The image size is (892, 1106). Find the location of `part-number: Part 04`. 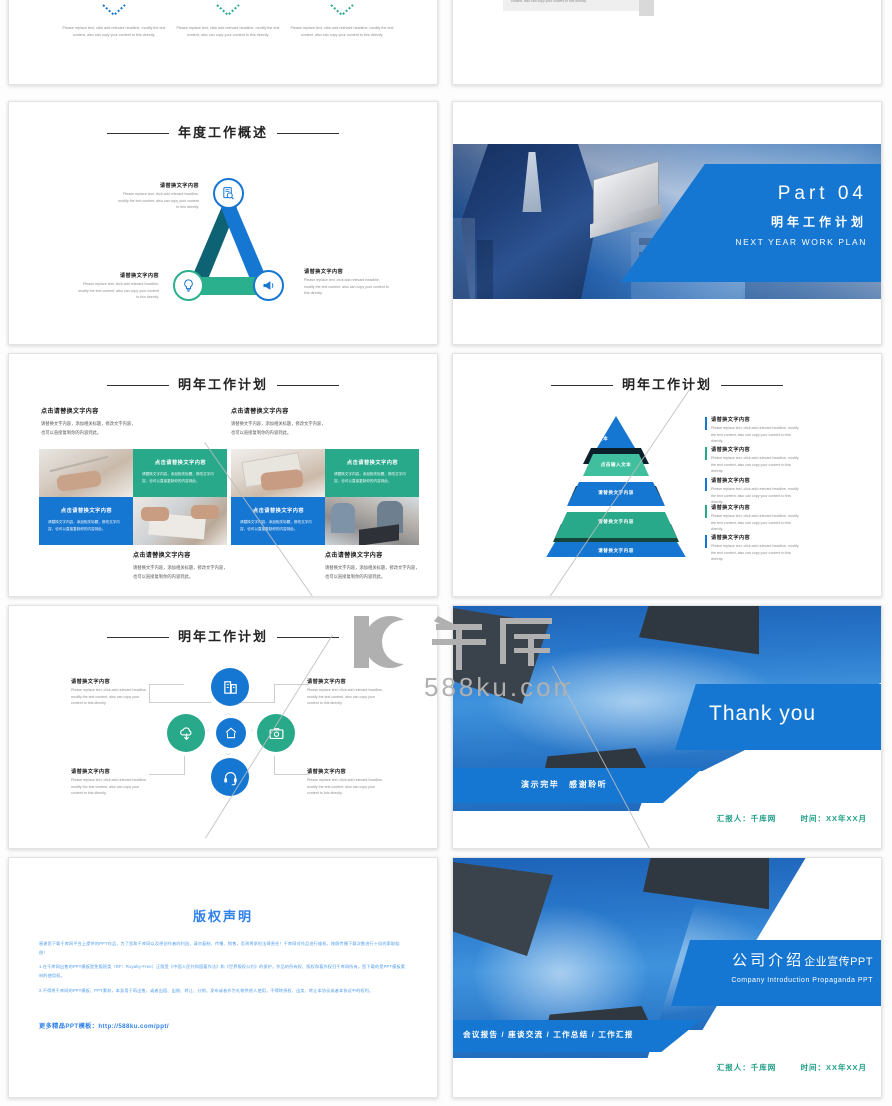

part-number: Part 04 is located at coordinates (822, 193).